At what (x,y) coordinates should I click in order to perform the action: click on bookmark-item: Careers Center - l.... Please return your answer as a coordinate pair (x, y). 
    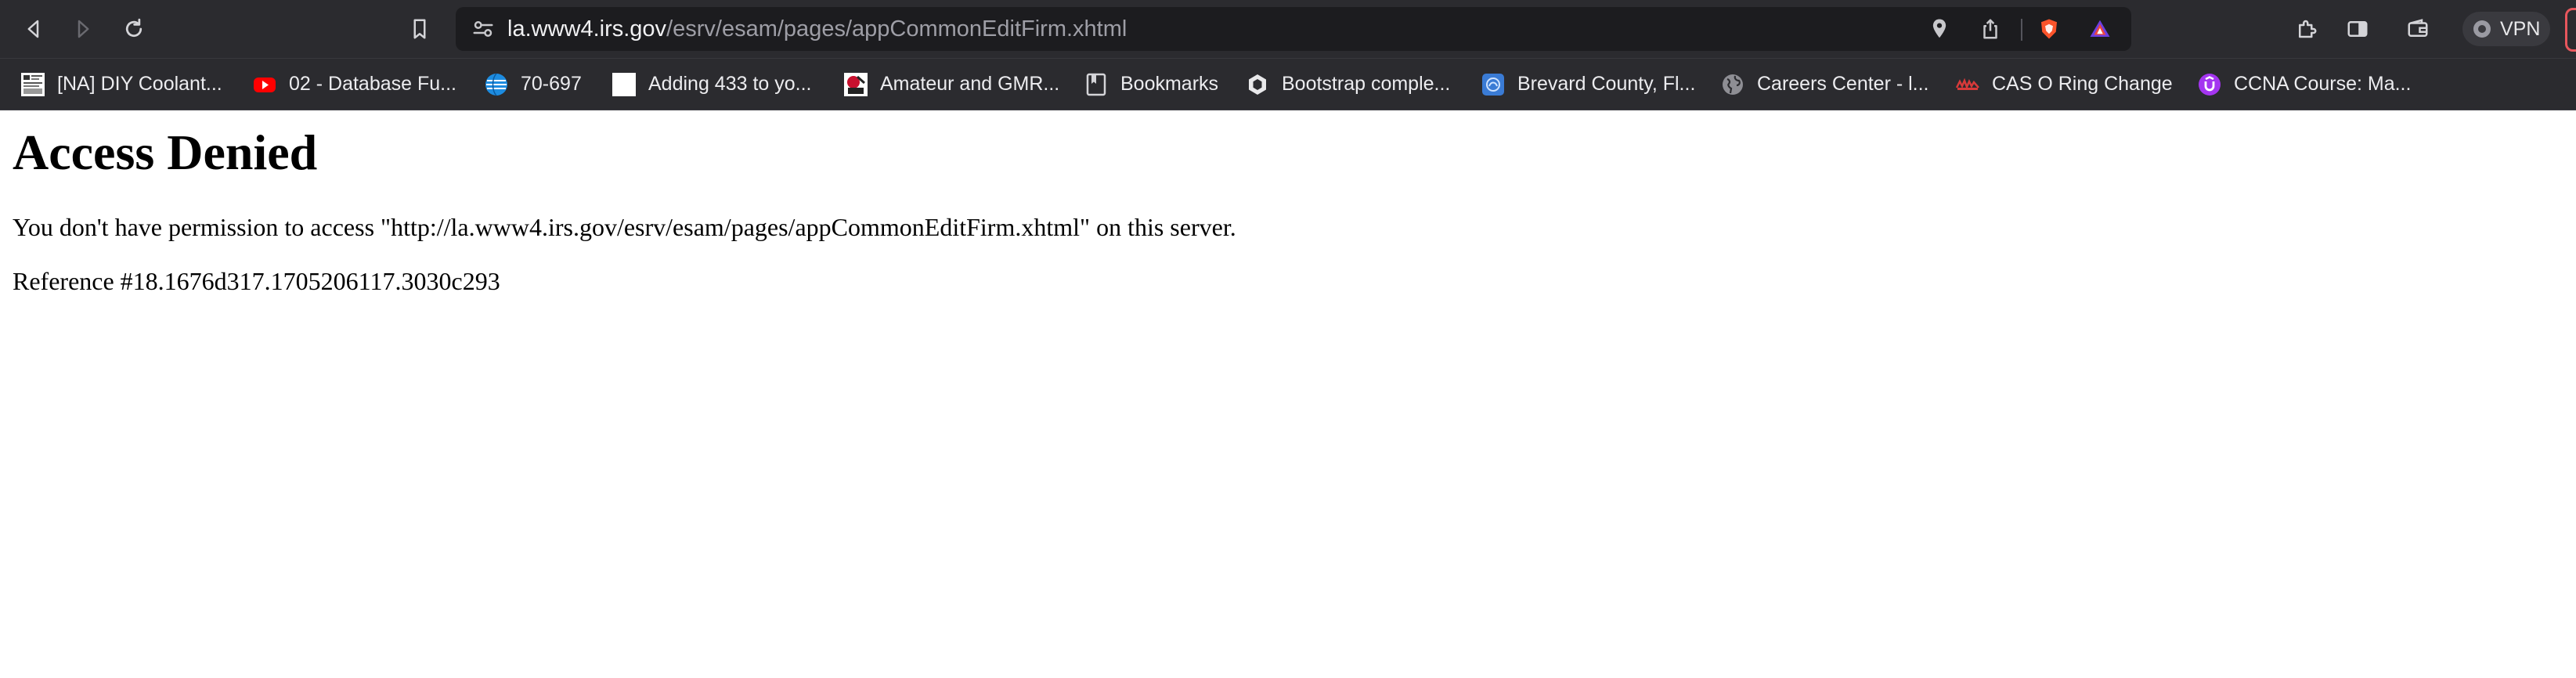
    Looking at the image, I should click on (1824, 84).